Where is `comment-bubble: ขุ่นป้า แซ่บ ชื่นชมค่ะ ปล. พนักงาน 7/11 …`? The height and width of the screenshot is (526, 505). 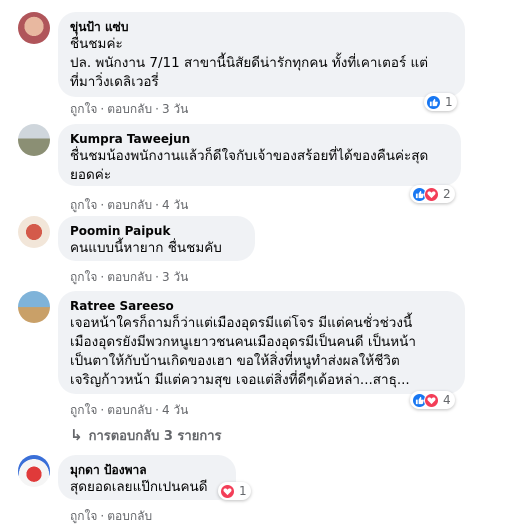 comment-bubble: ขุ่นป้า แซ่บ ชื่นชมค่ะ ปล. พนักงาน 7/11 … is located at coordinates (261, 54).